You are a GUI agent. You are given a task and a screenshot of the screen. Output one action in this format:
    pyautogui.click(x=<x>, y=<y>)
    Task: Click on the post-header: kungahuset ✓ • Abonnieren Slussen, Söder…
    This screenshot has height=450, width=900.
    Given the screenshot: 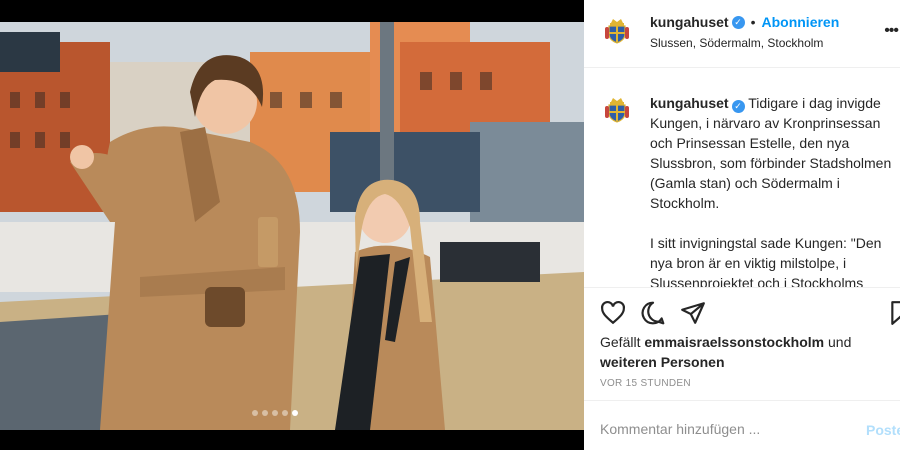 What is the action you would take?
    pyautogui.click(x=742, y=34)
    